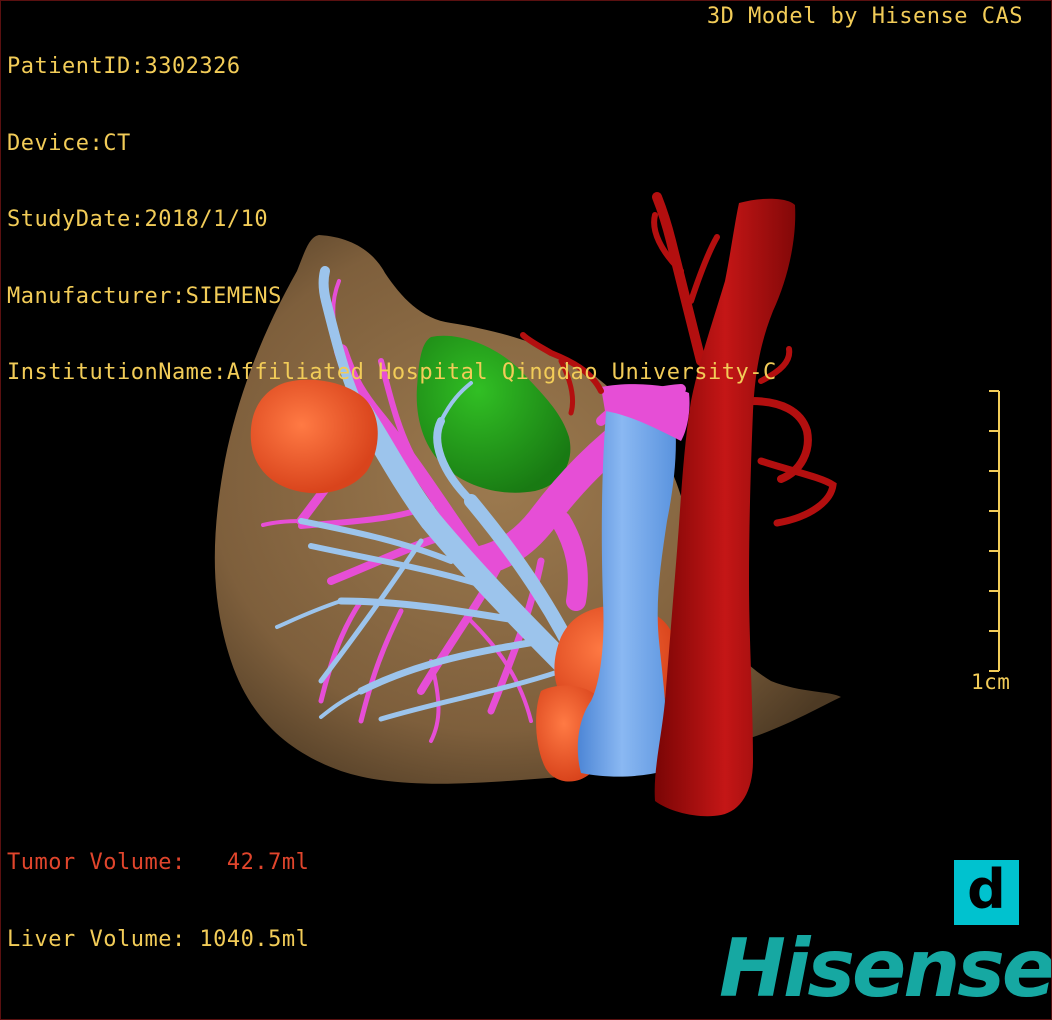  I want to click on device-text: Device:CT, so click(69, 143).